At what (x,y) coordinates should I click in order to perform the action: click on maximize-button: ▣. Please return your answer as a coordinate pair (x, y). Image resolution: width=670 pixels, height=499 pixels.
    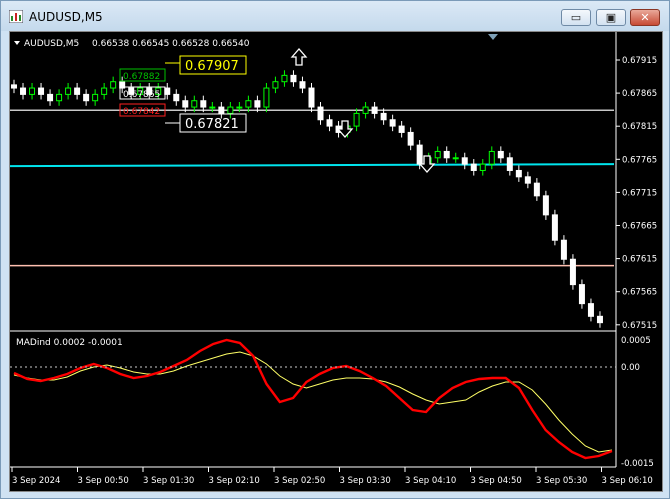
    Looking at the image, I should click on (611, 17).